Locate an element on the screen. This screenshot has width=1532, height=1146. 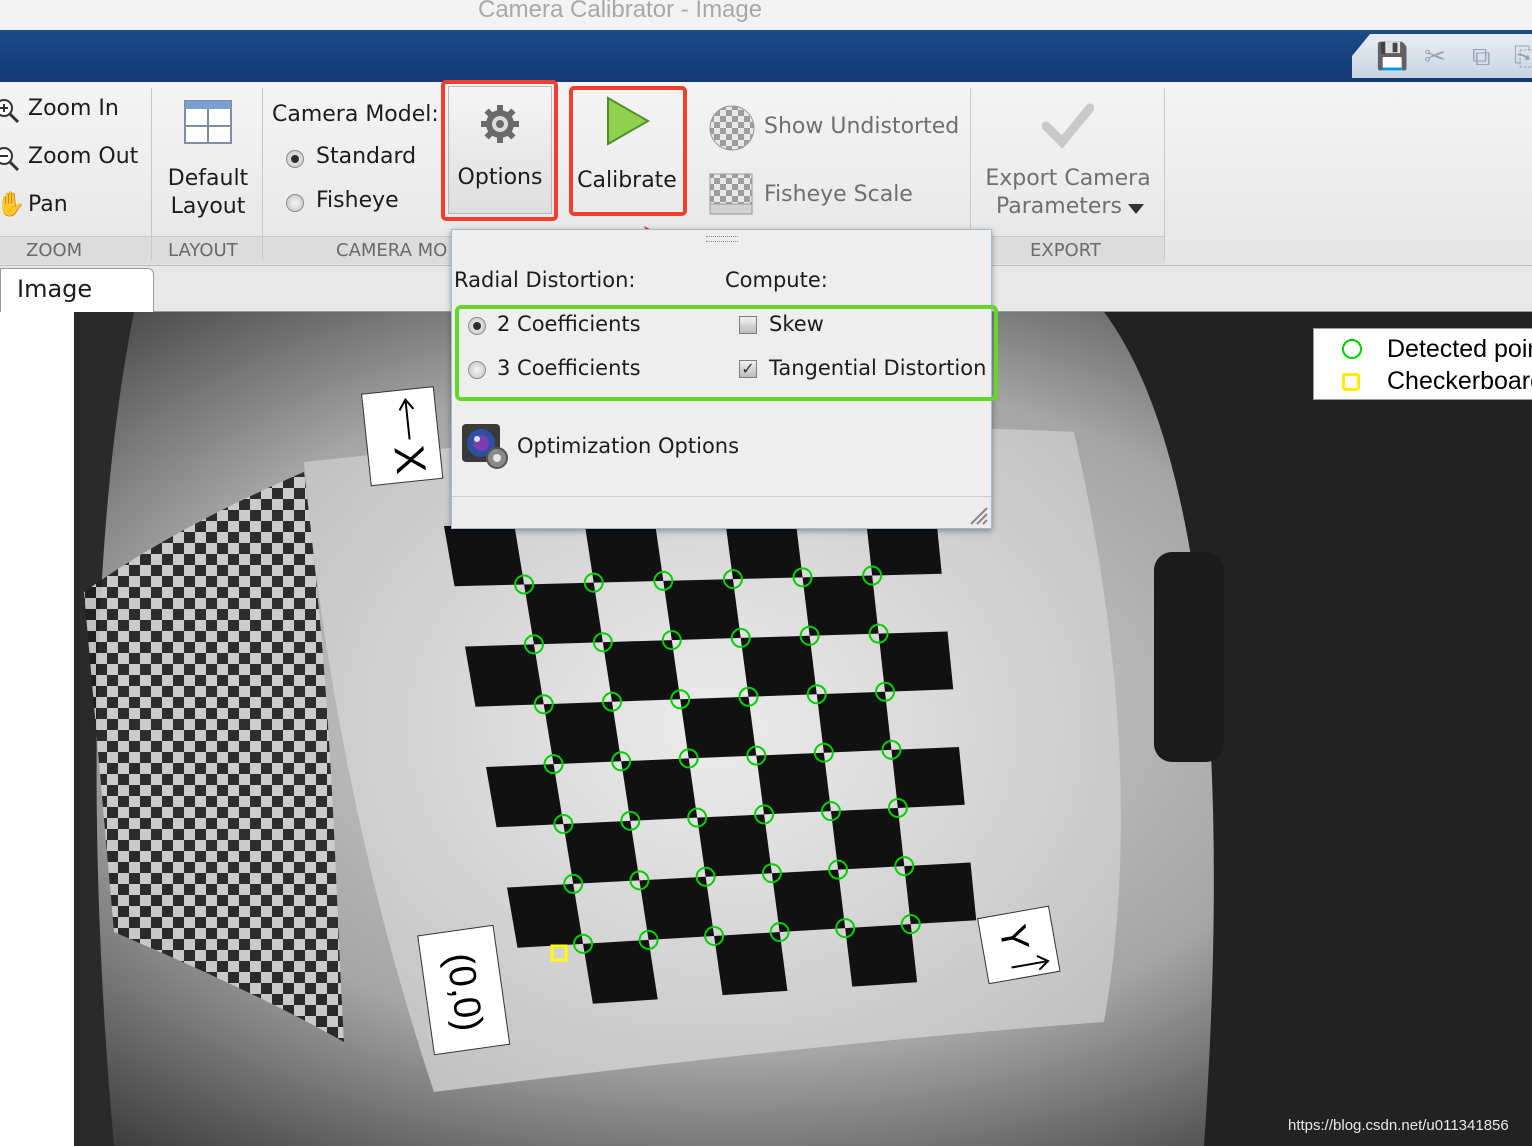
standard-label: Standard is located at coordinates (366, 156).